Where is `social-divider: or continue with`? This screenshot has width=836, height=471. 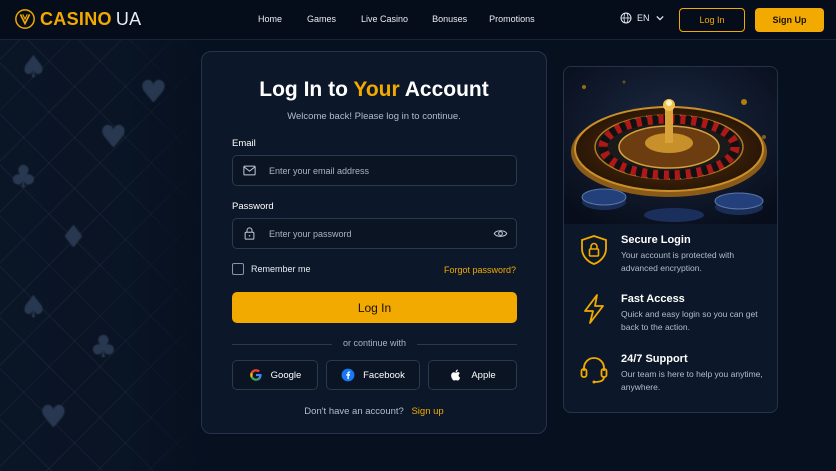 social-divider: or continue with is located at coordinates (374, 344).